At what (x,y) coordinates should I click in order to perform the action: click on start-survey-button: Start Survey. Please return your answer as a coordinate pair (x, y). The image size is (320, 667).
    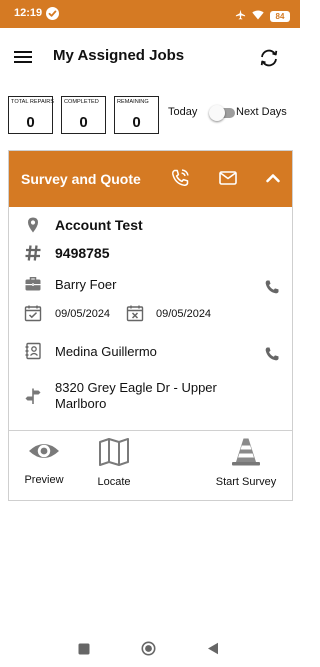
    Looking at the image, I should click on (246, 462).